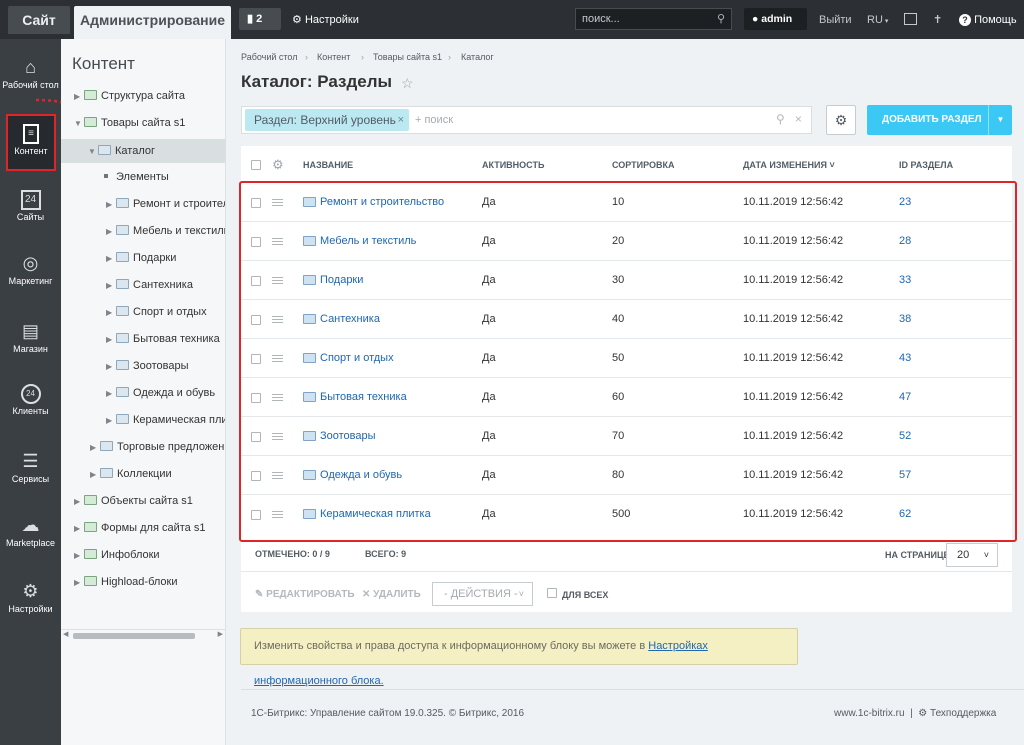  I want to click on tab-administration: Администрирование, so click(152, 22).